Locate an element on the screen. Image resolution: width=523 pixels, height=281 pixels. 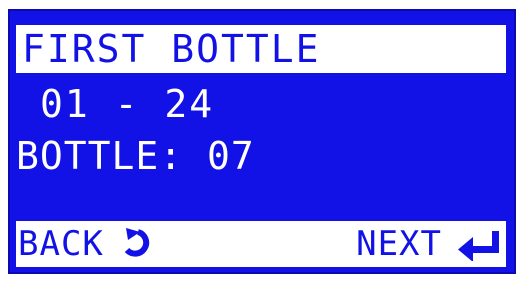
enter-return-icon is located at coordinates (479, 244).